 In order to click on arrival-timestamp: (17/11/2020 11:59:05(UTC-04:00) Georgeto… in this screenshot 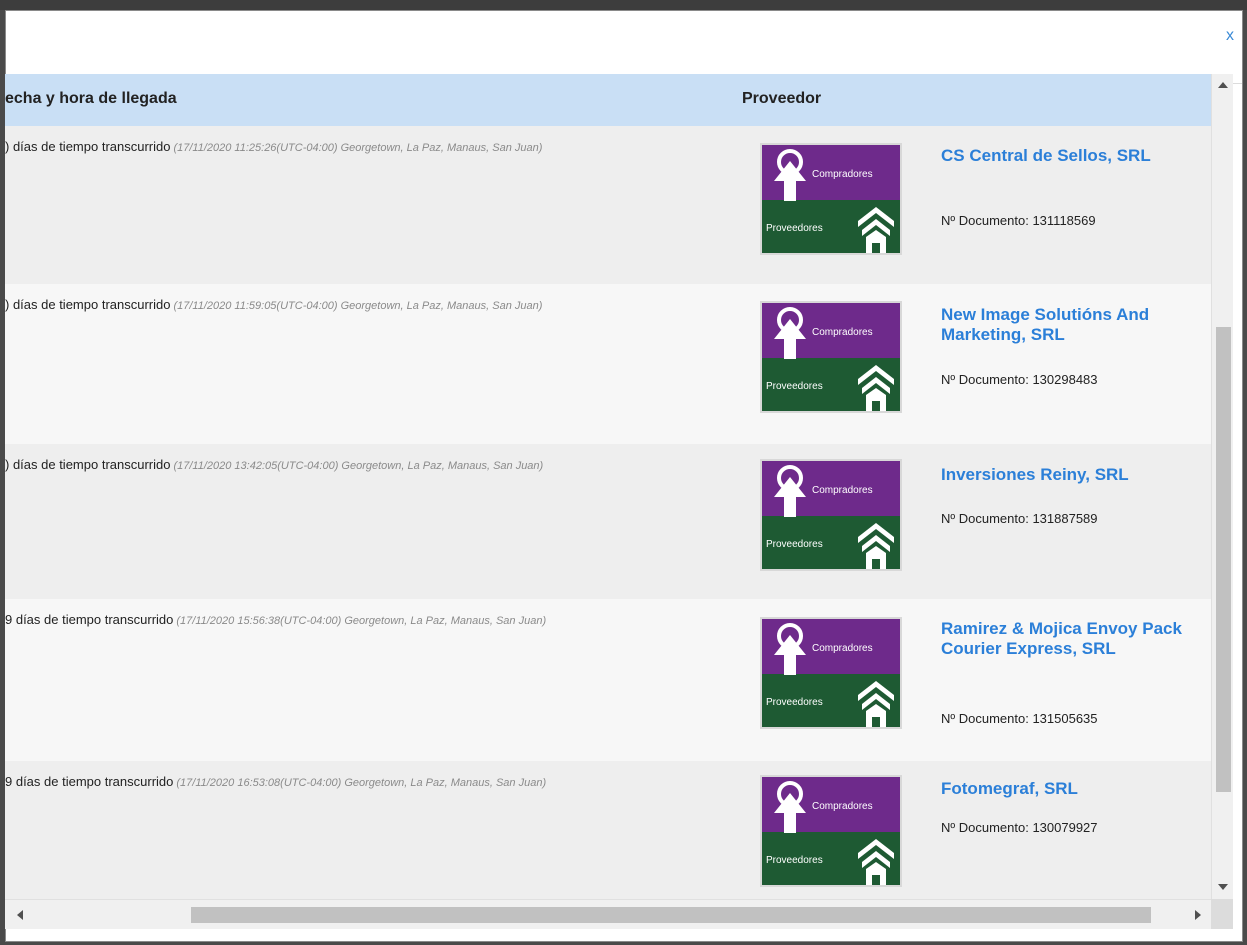, I will do `click(358, 306)`.